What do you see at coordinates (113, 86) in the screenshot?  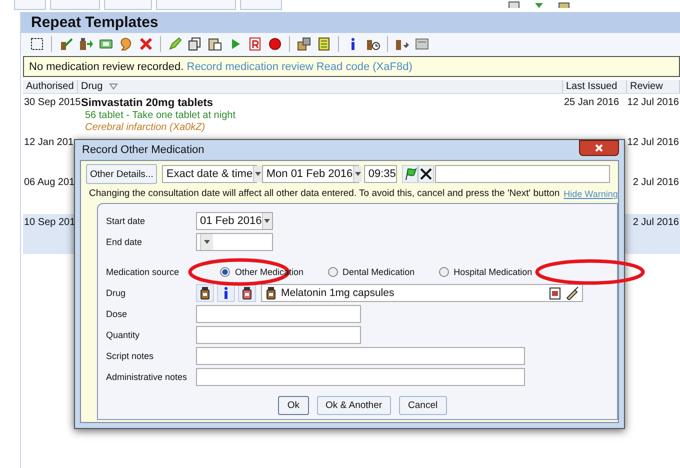 I see `sort-icon` at bounding box center [113, 86].